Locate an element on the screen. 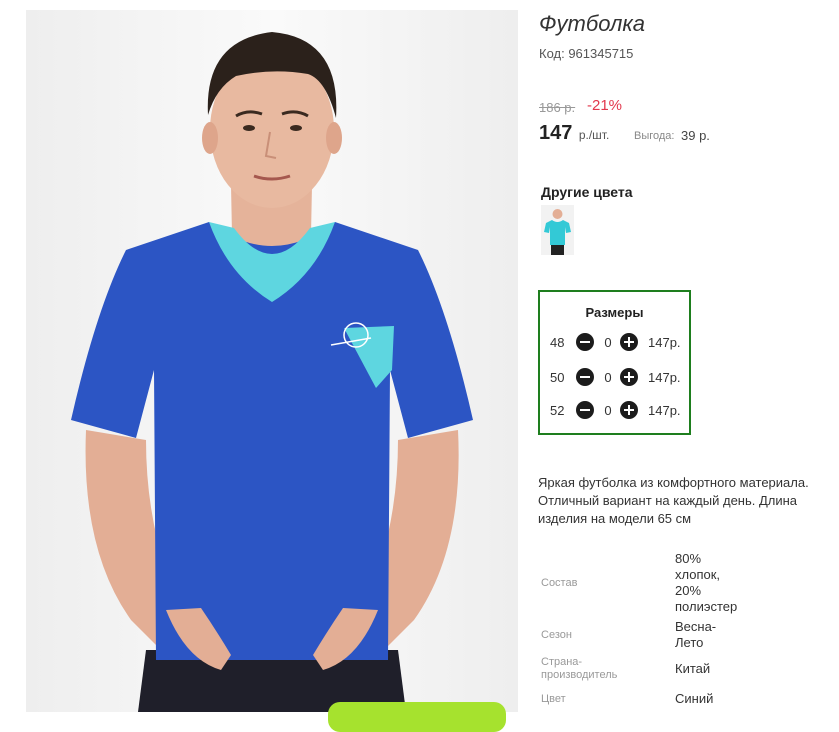 The width and height of the screenshot is (839, 732). price-unit: р./шт. is located at coordinates (594, 135).